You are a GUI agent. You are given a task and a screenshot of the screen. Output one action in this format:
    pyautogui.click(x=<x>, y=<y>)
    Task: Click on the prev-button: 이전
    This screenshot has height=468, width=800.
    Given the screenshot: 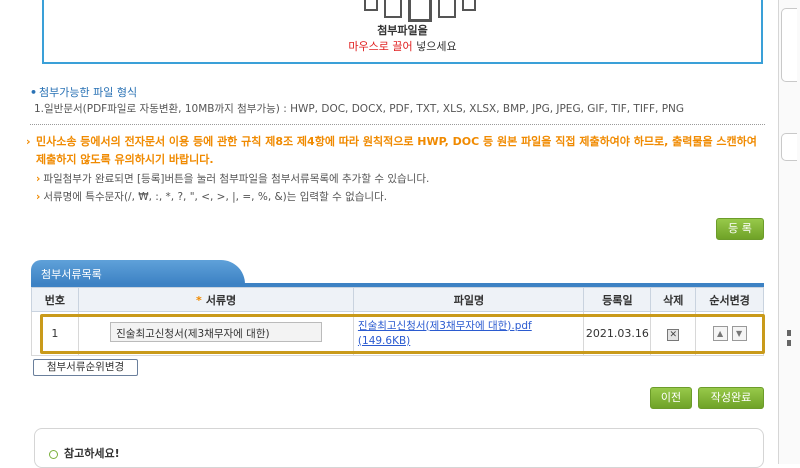 What is the action you would take?
    pyautogui.click(x=671, y=398)
    